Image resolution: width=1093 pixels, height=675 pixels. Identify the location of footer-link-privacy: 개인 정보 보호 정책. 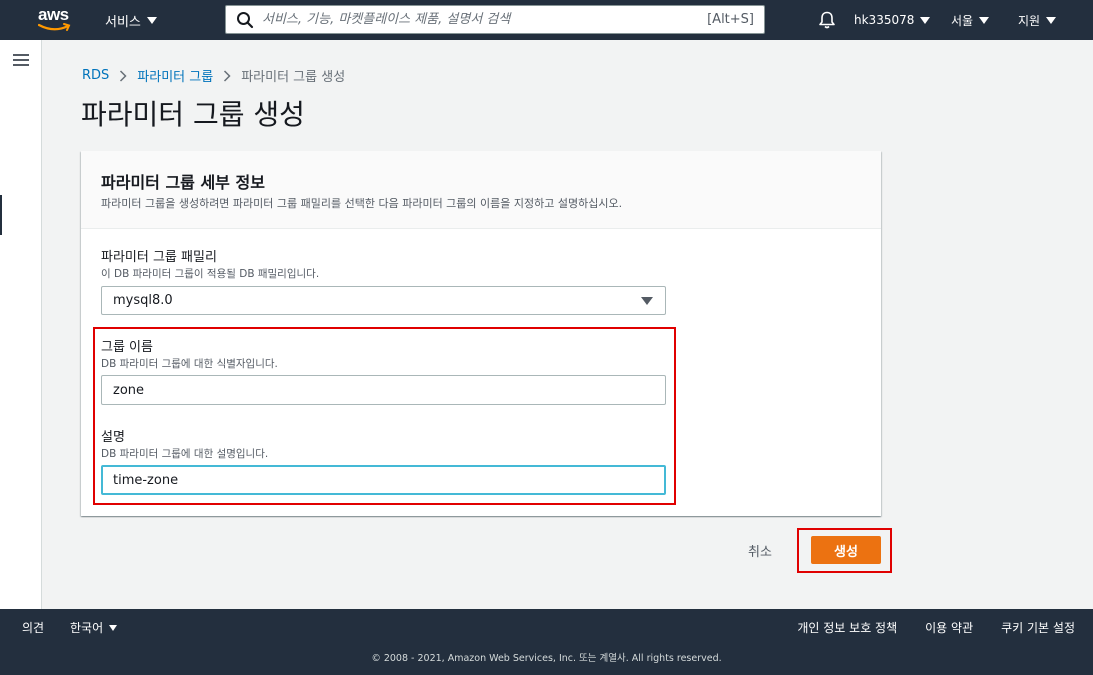
(847, 627).